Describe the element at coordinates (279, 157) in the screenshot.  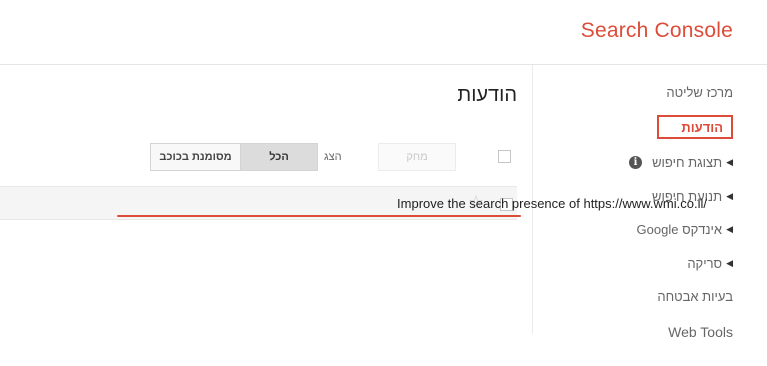
I see `filter-all-button: הכל` at that location.